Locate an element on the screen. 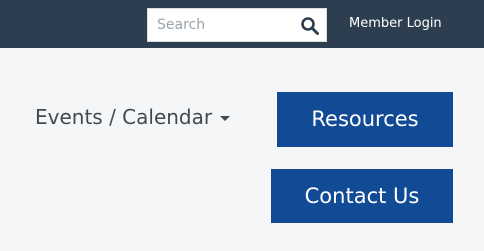 Image resolution: width=484 pixels, height=251 pixels. caret-down-icon is located at coordinates (225, 118).